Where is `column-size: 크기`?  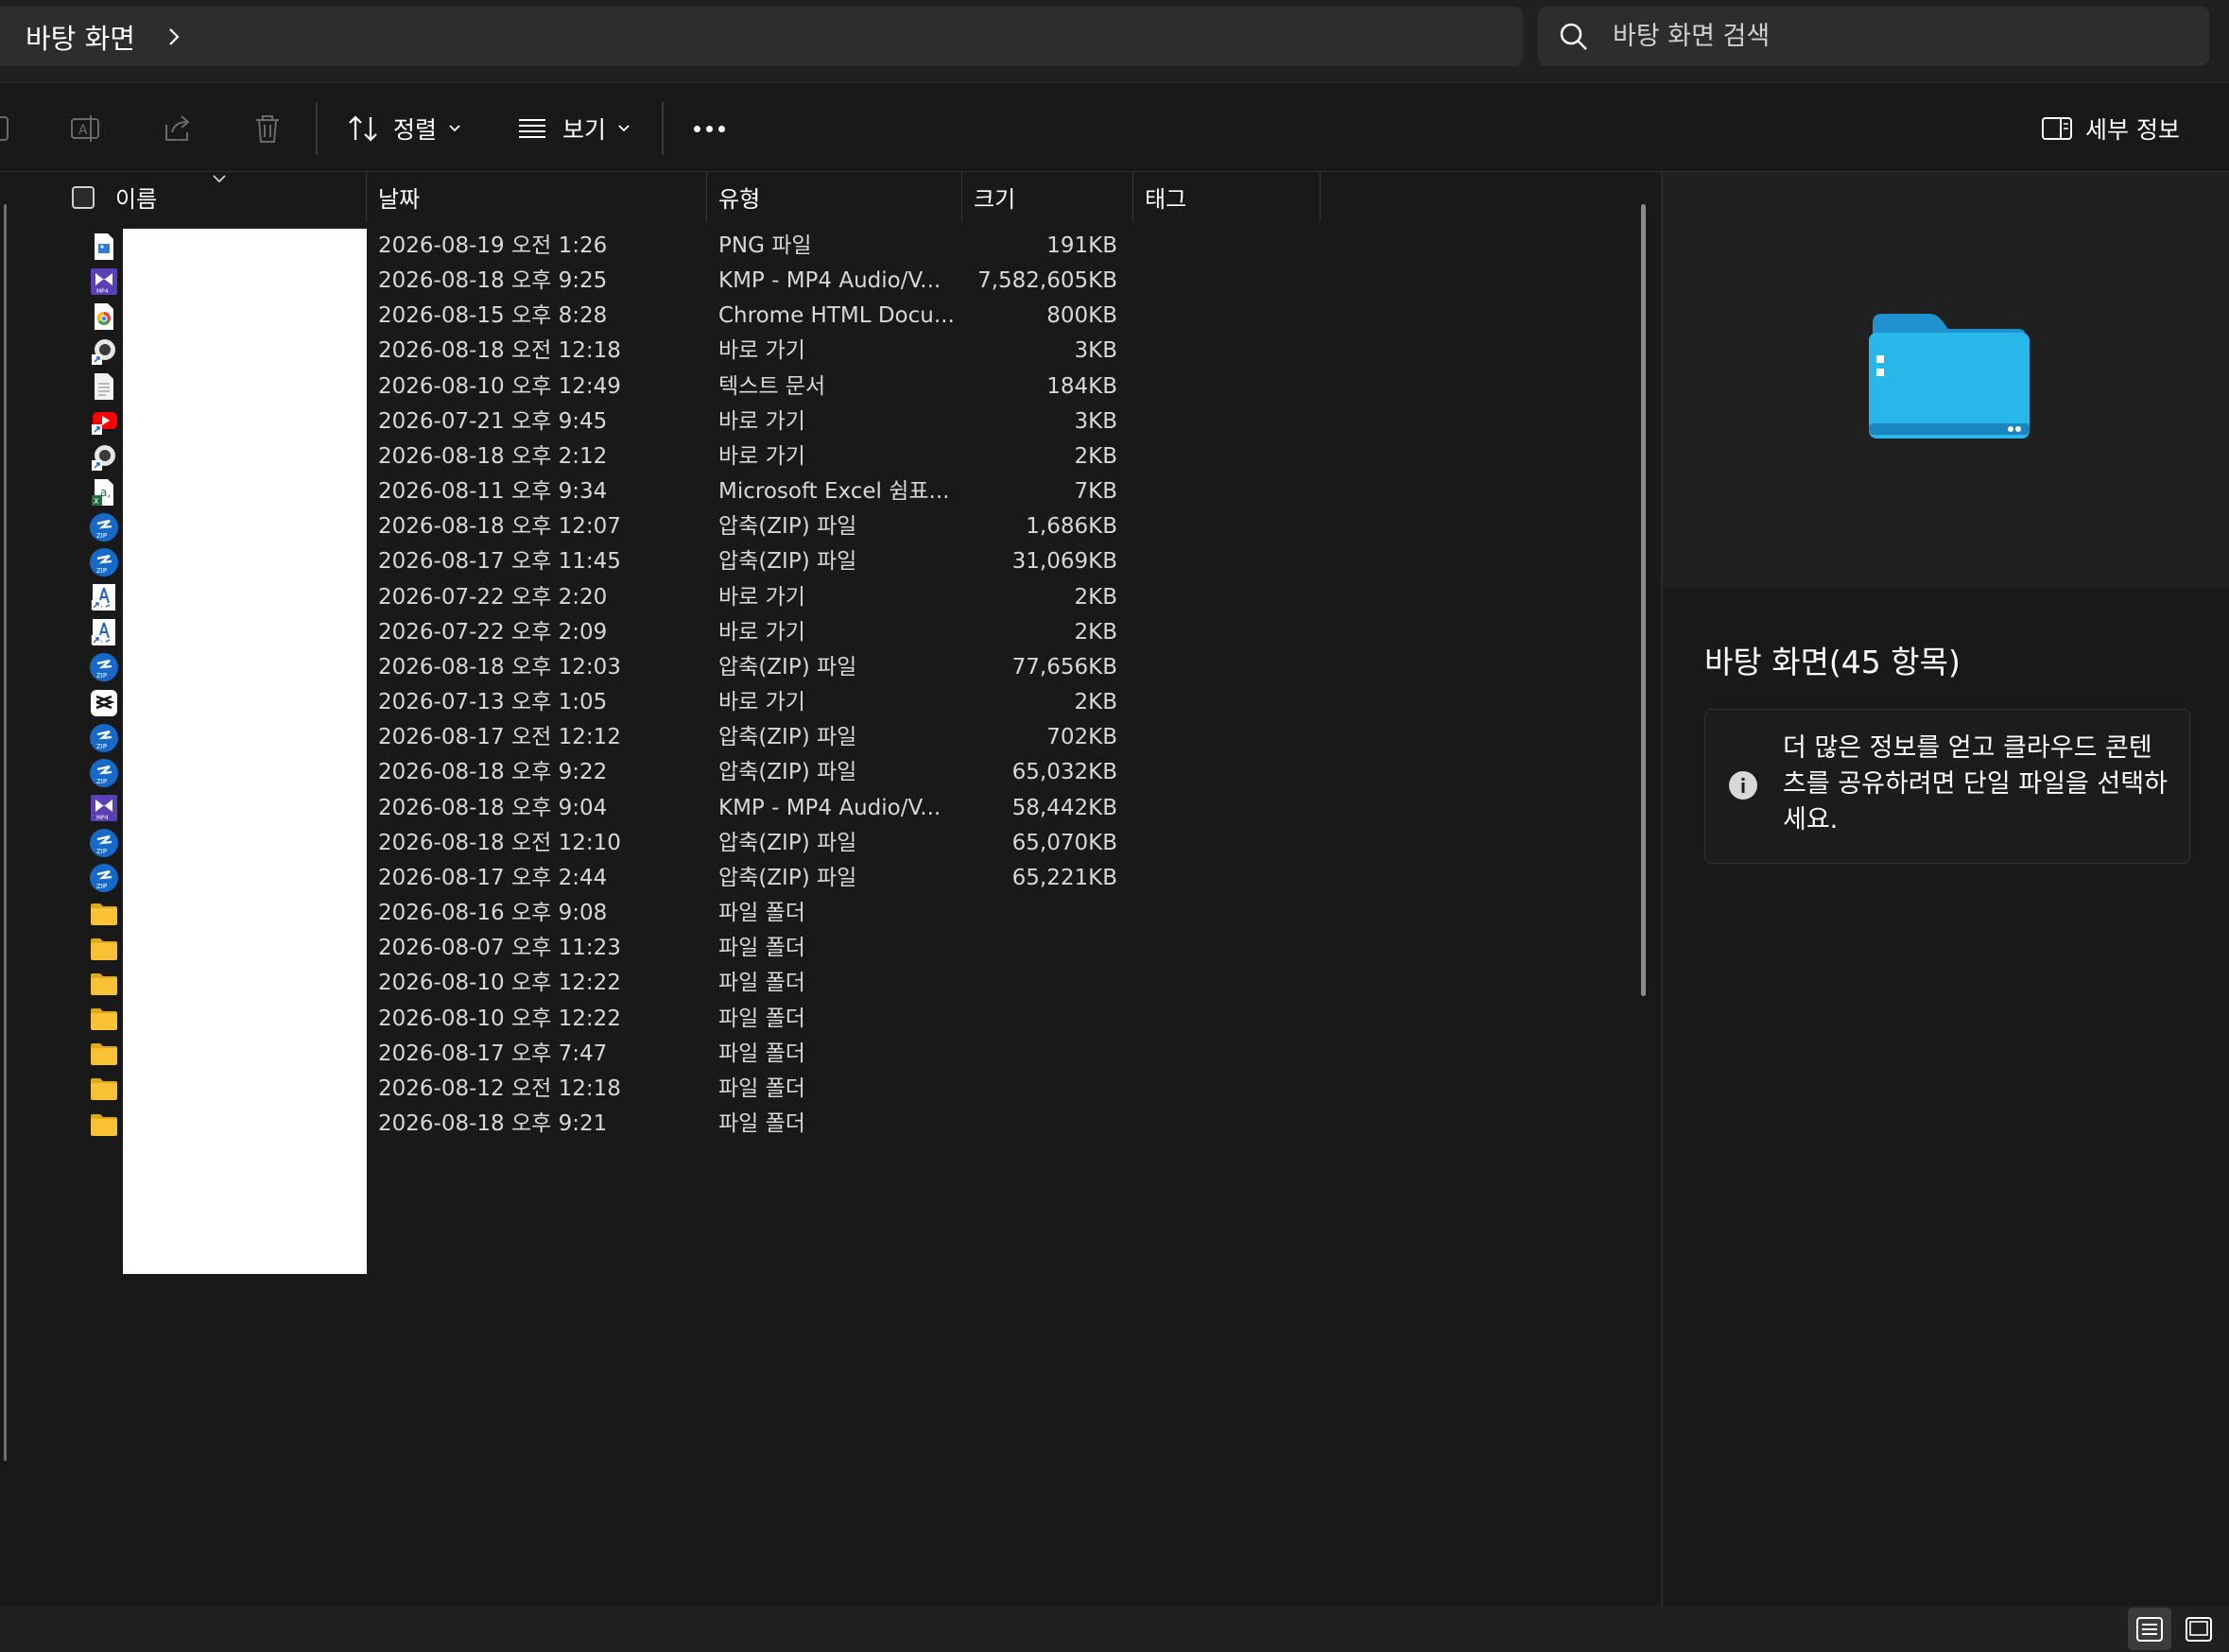 column-size: 크기 is located at coordinates (1047, 196).